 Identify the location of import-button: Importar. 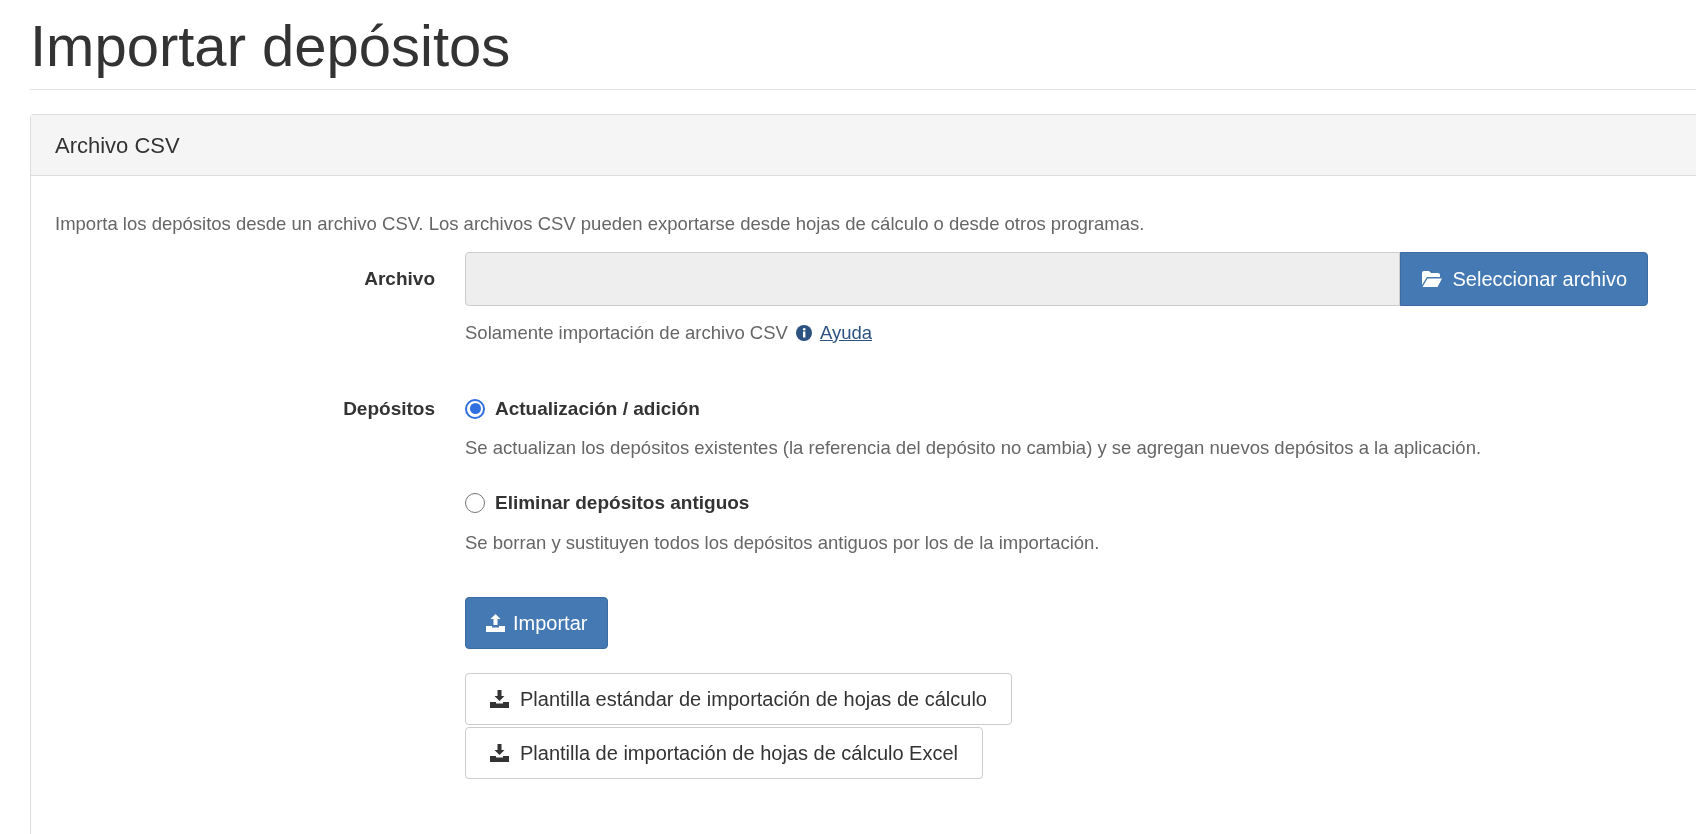
(537, 622).